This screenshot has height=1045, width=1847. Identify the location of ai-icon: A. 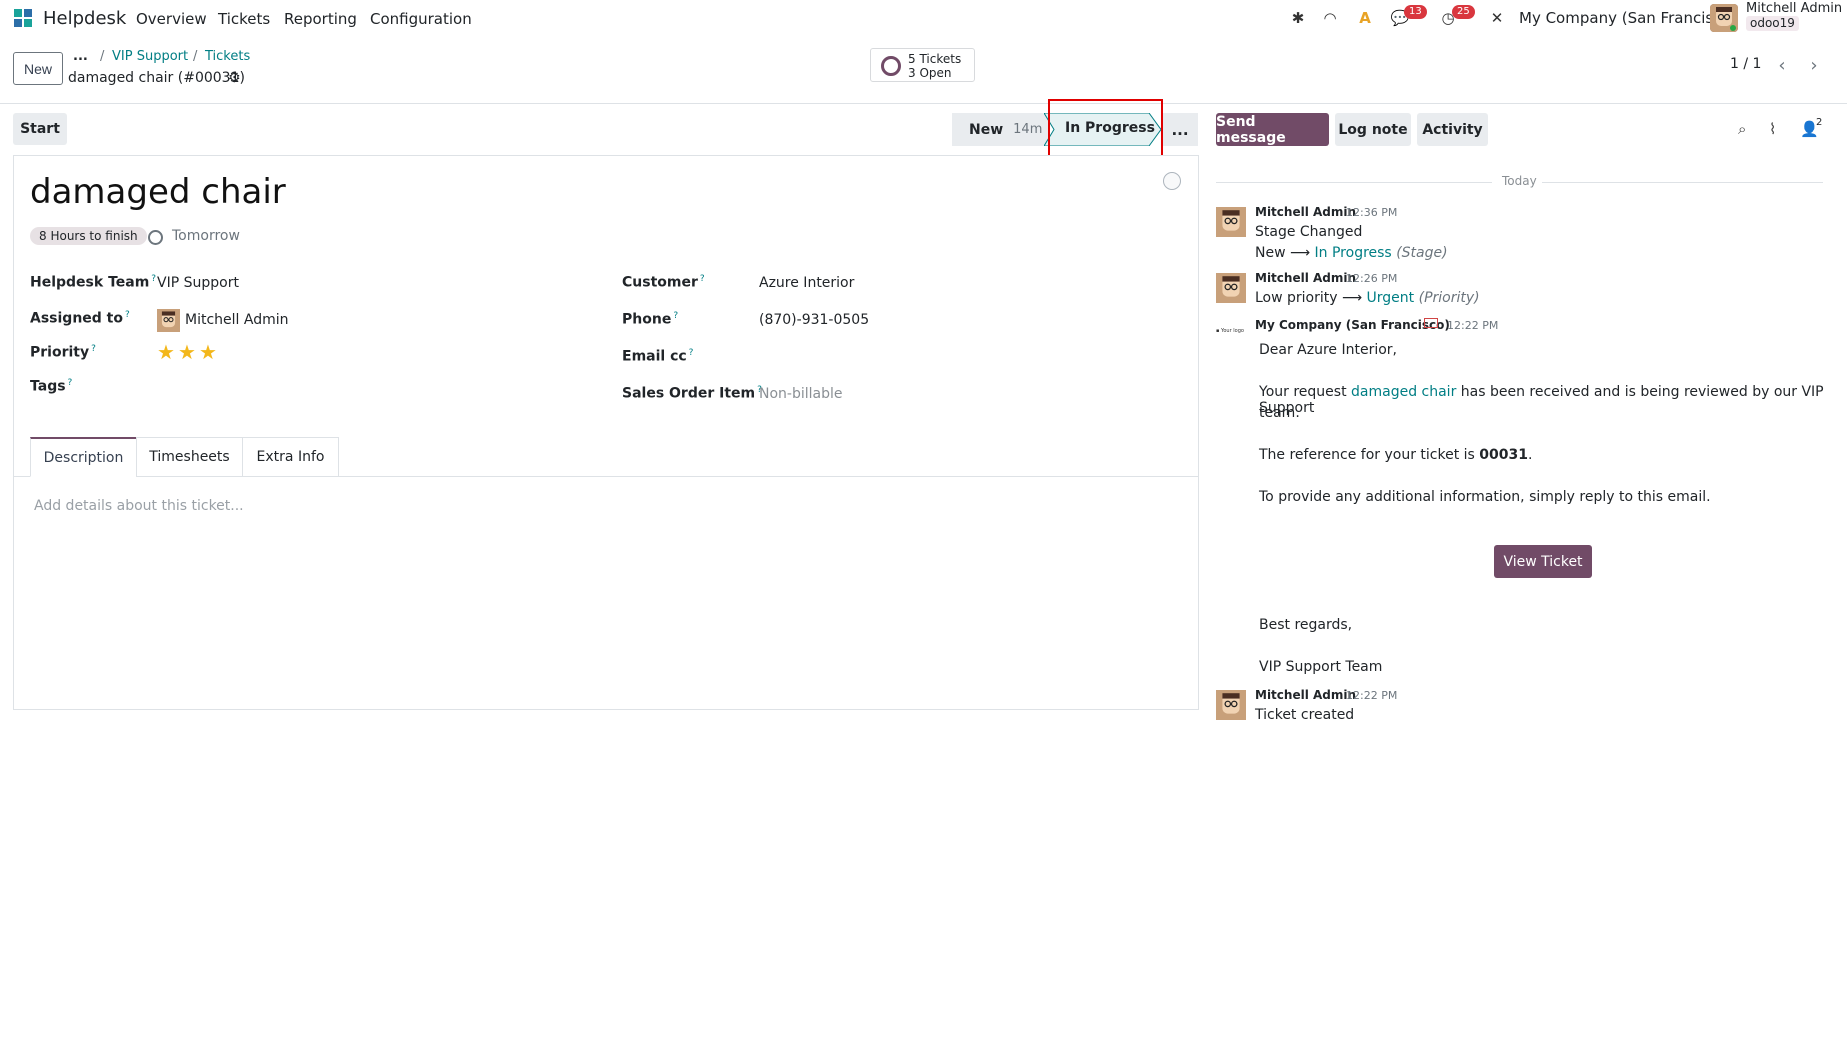
(1365, 18).